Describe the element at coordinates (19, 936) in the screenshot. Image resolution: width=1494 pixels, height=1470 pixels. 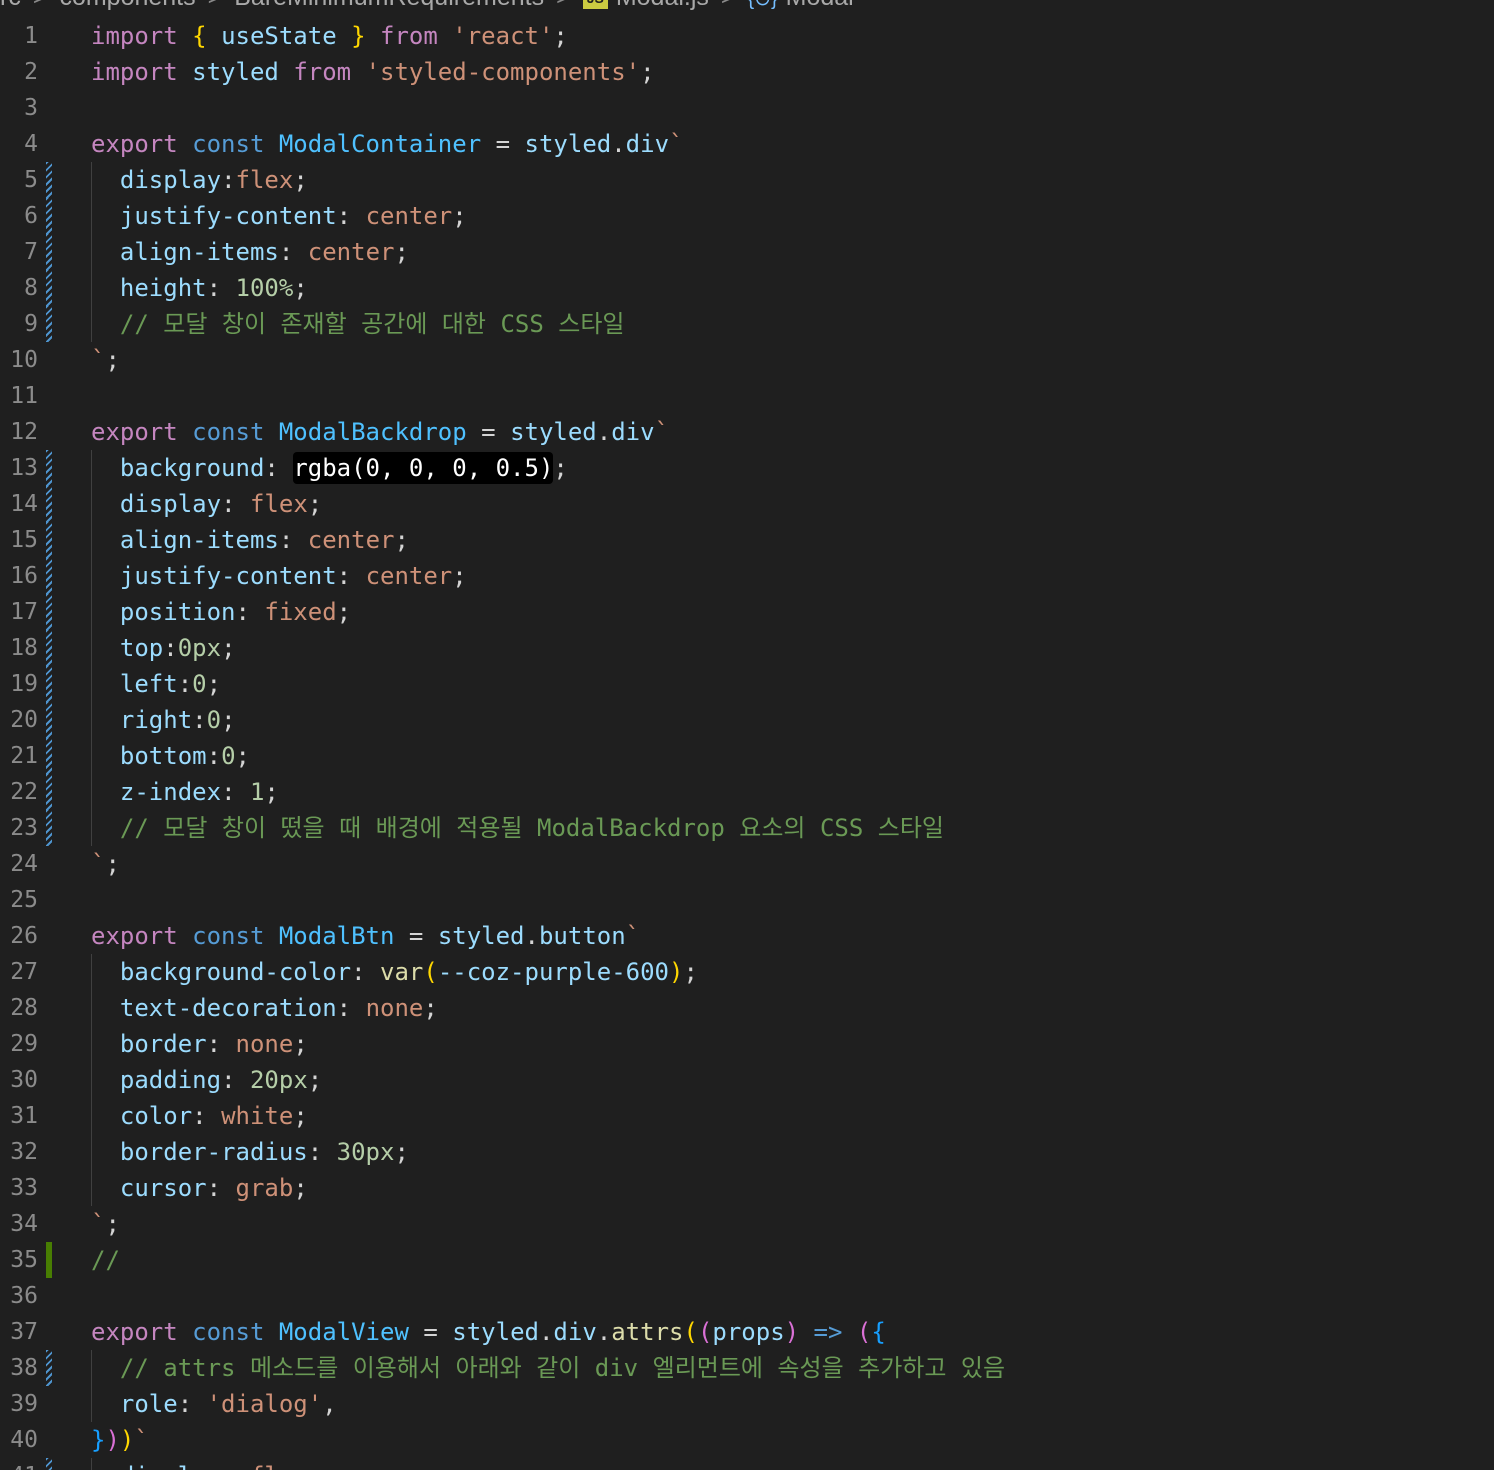
I see `line-number: 26` at that location.